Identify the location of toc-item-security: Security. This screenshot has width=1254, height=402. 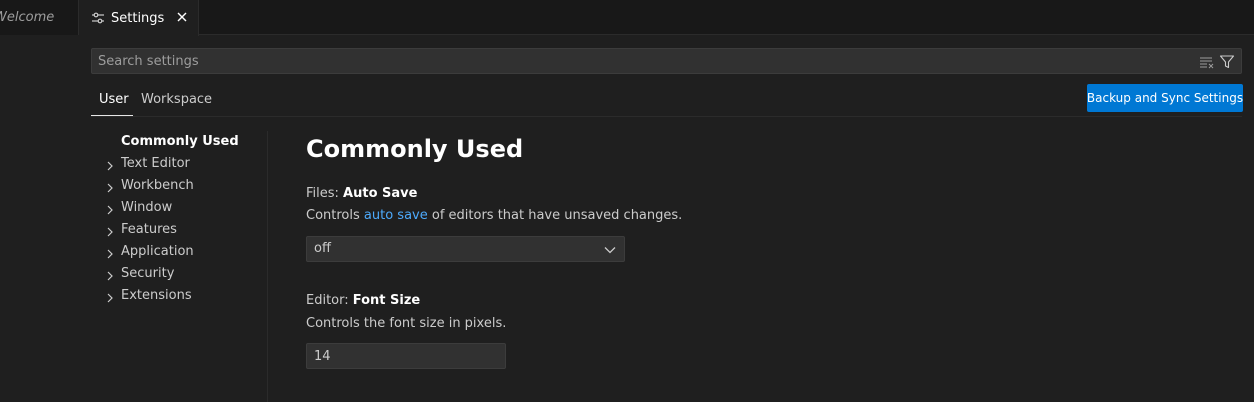
(179, 274).